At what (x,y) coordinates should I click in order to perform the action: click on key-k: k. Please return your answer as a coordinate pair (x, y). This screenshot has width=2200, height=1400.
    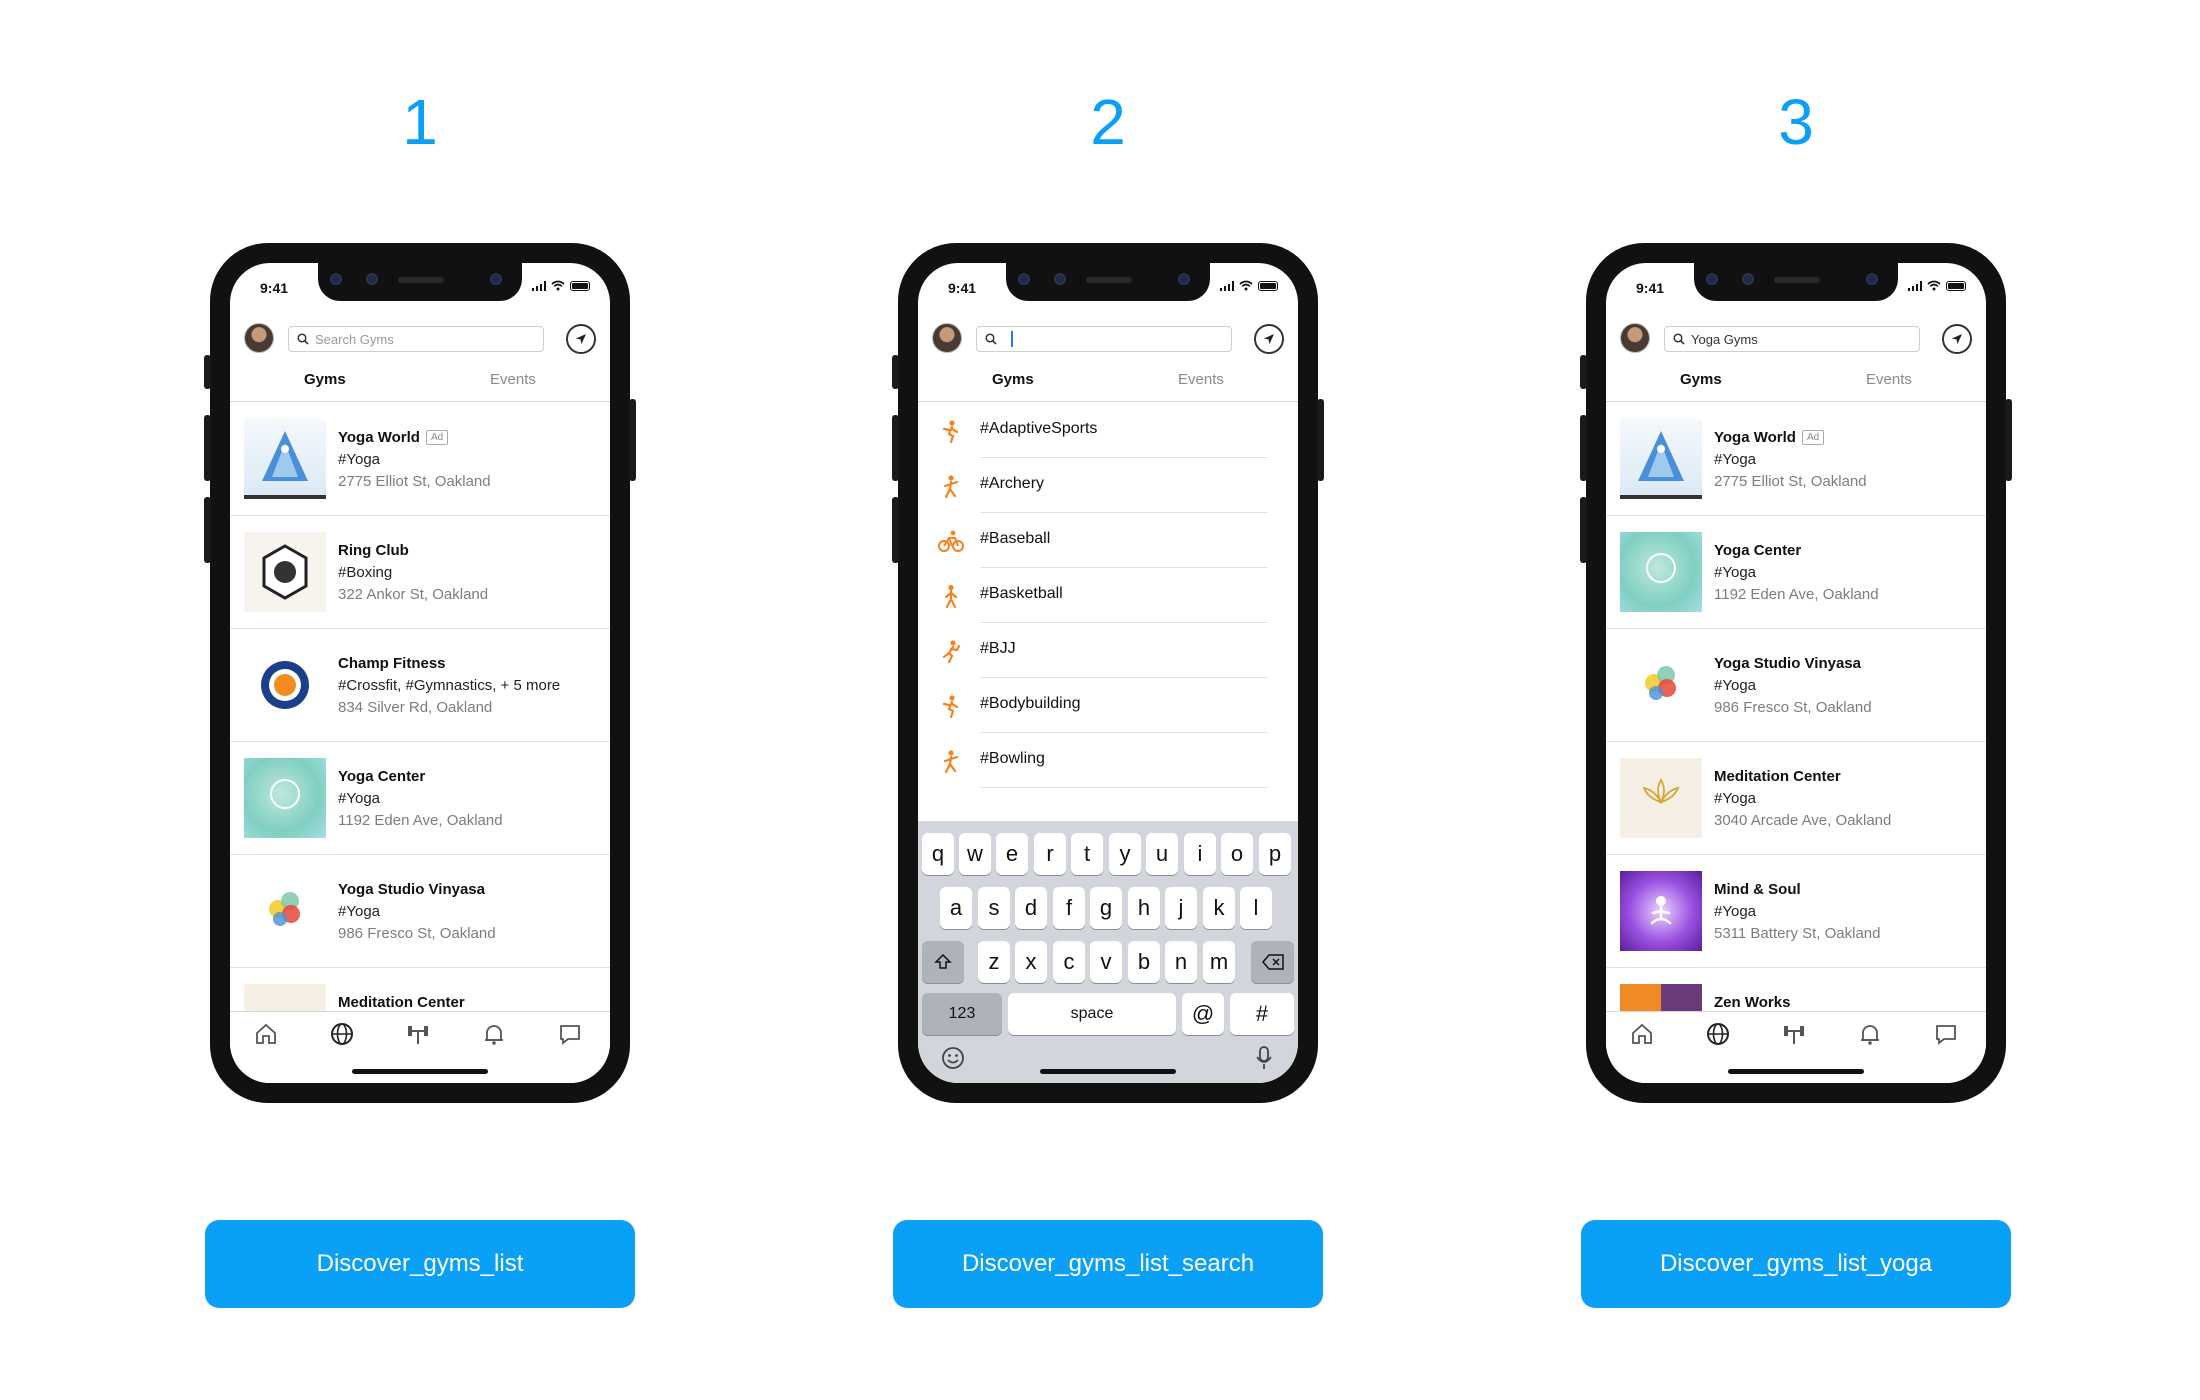
    Looking at the image, I should click on (1219, 908).